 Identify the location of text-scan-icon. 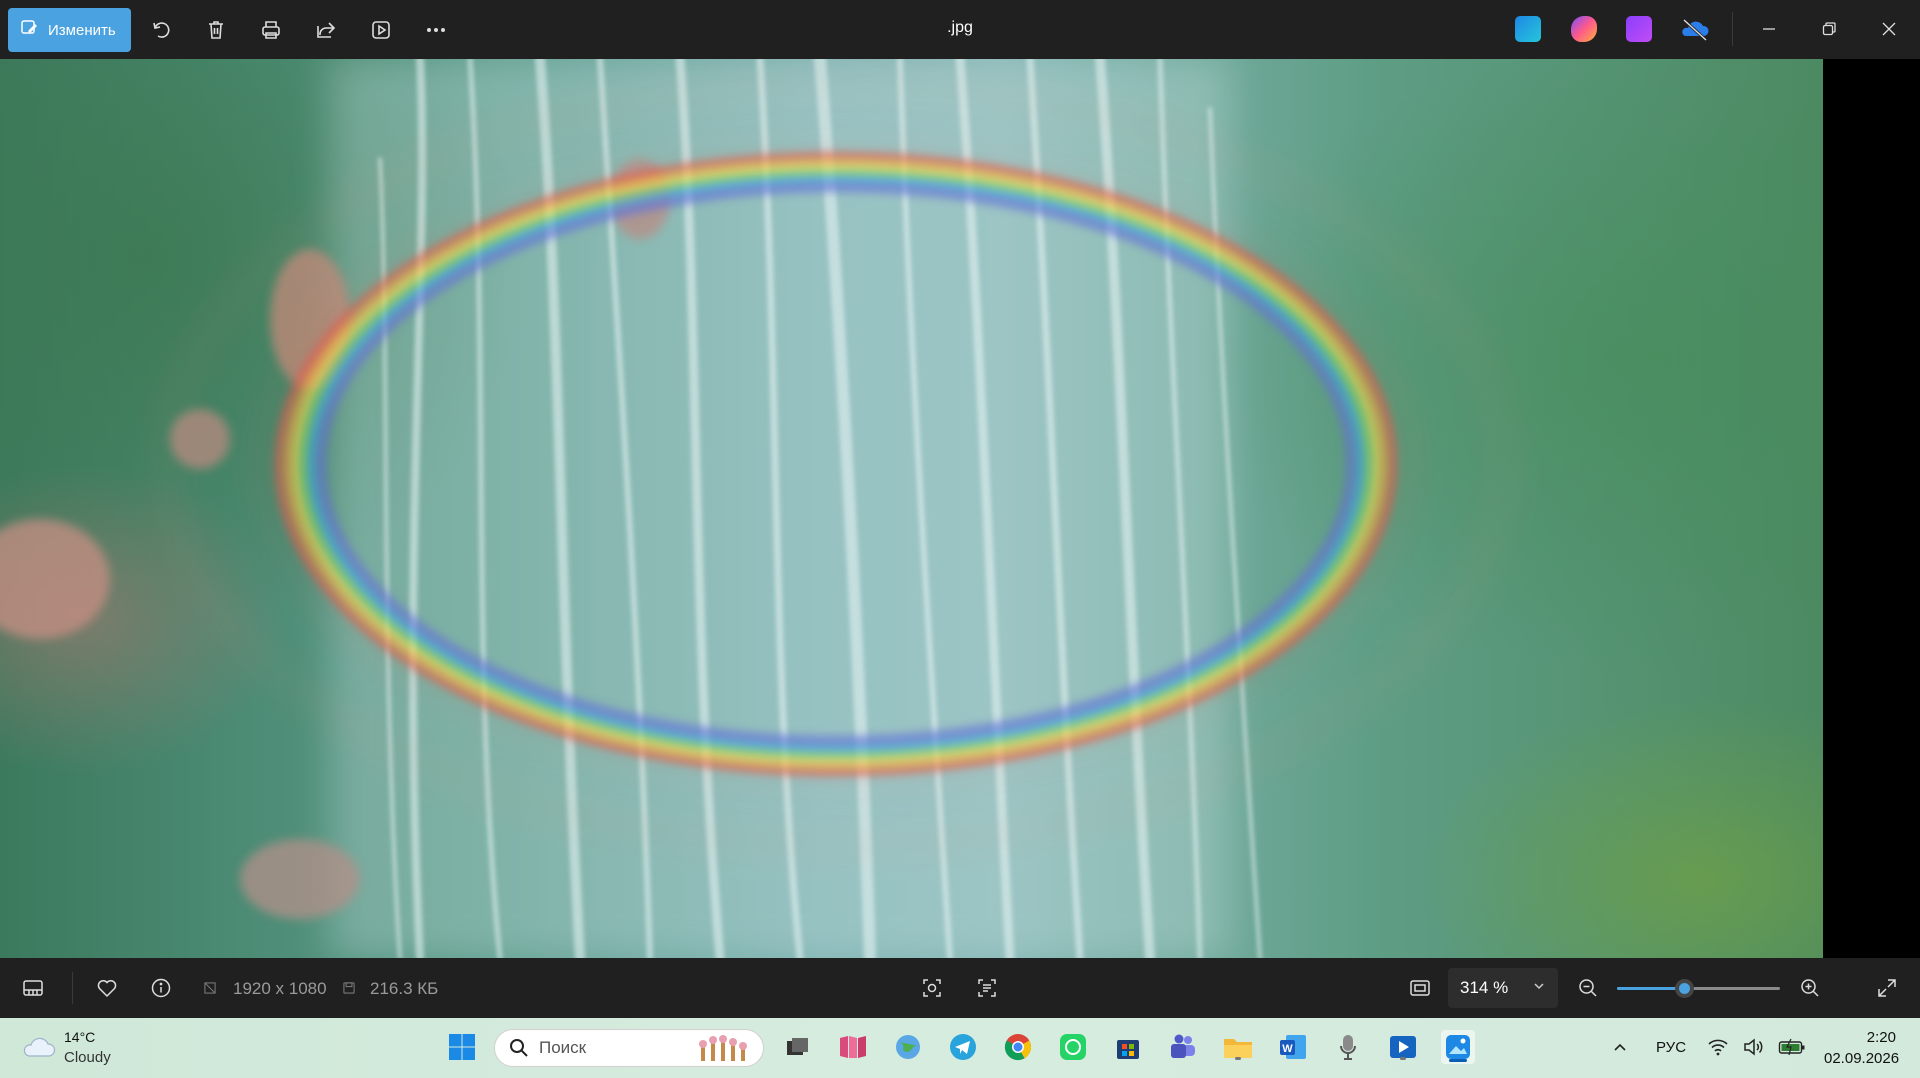
(987, 988).